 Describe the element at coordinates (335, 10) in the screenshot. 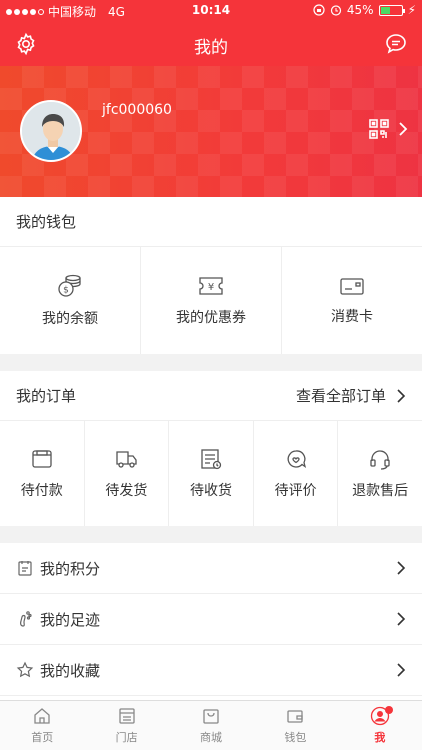

I see `alarm-icon` at that location.